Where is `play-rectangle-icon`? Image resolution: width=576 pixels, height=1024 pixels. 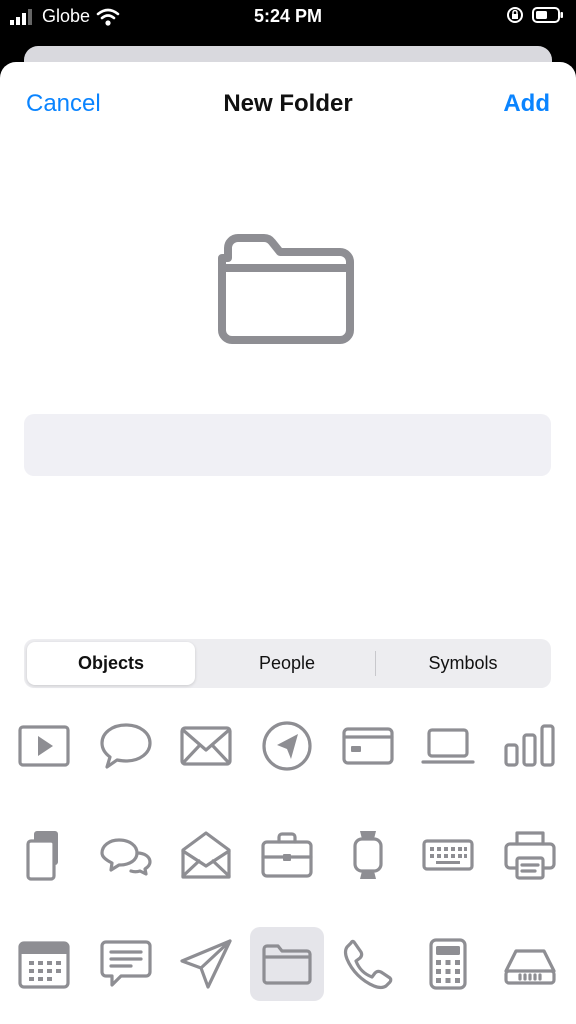
play-rectangle-icon is located at coordinates (44, 746).